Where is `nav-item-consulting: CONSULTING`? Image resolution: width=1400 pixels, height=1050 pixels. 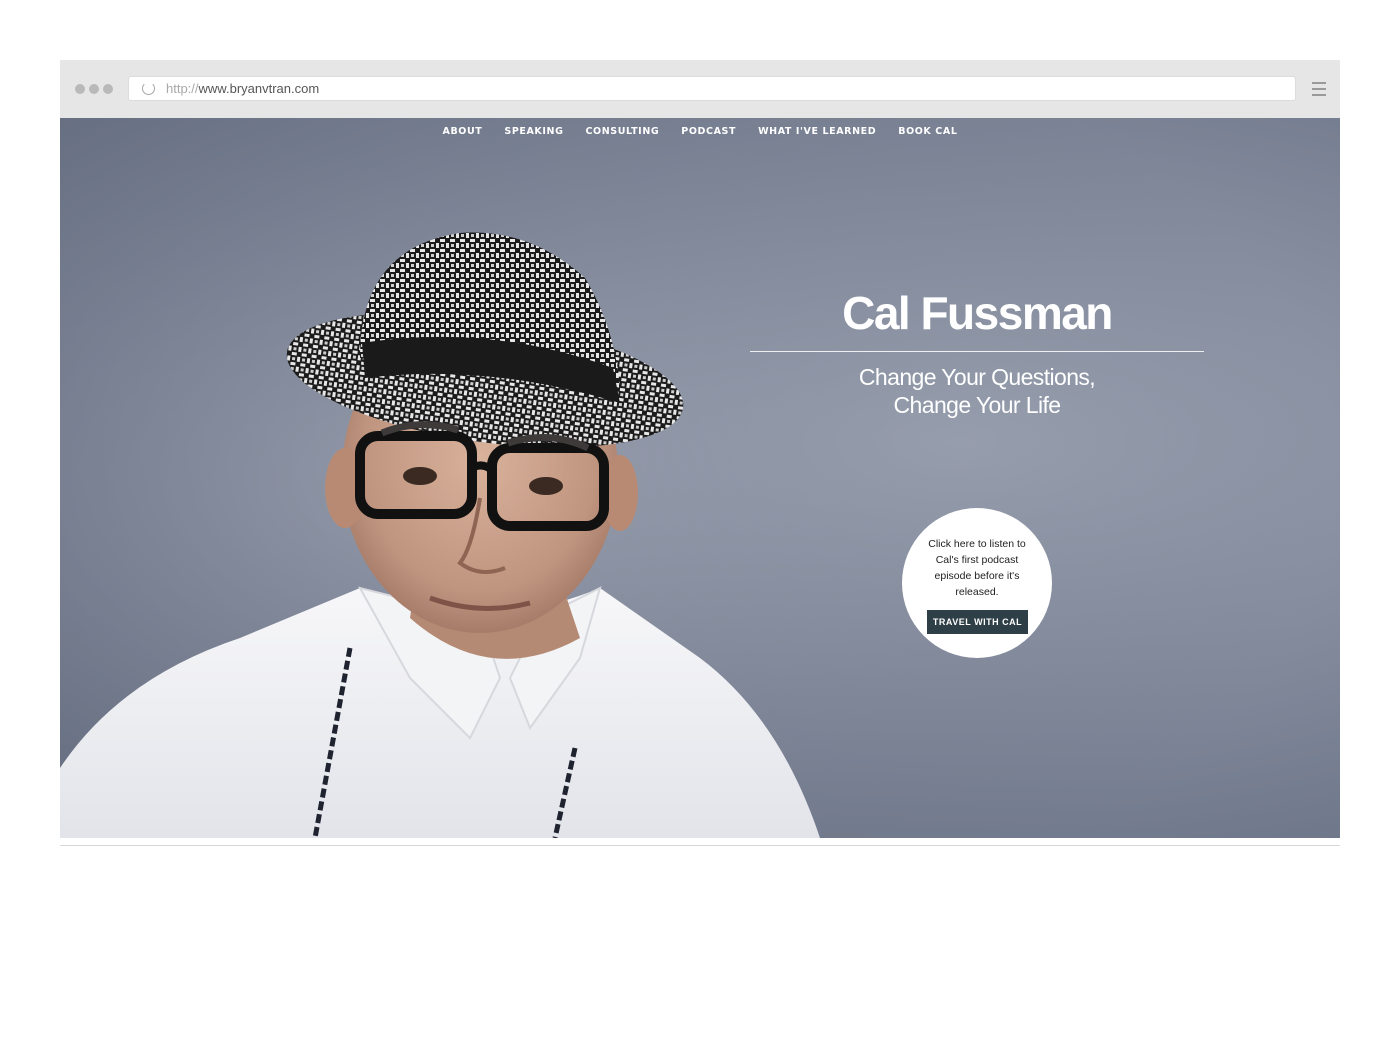
nav-item-consulting: CONSULTING is located at coordinates (622, 131).